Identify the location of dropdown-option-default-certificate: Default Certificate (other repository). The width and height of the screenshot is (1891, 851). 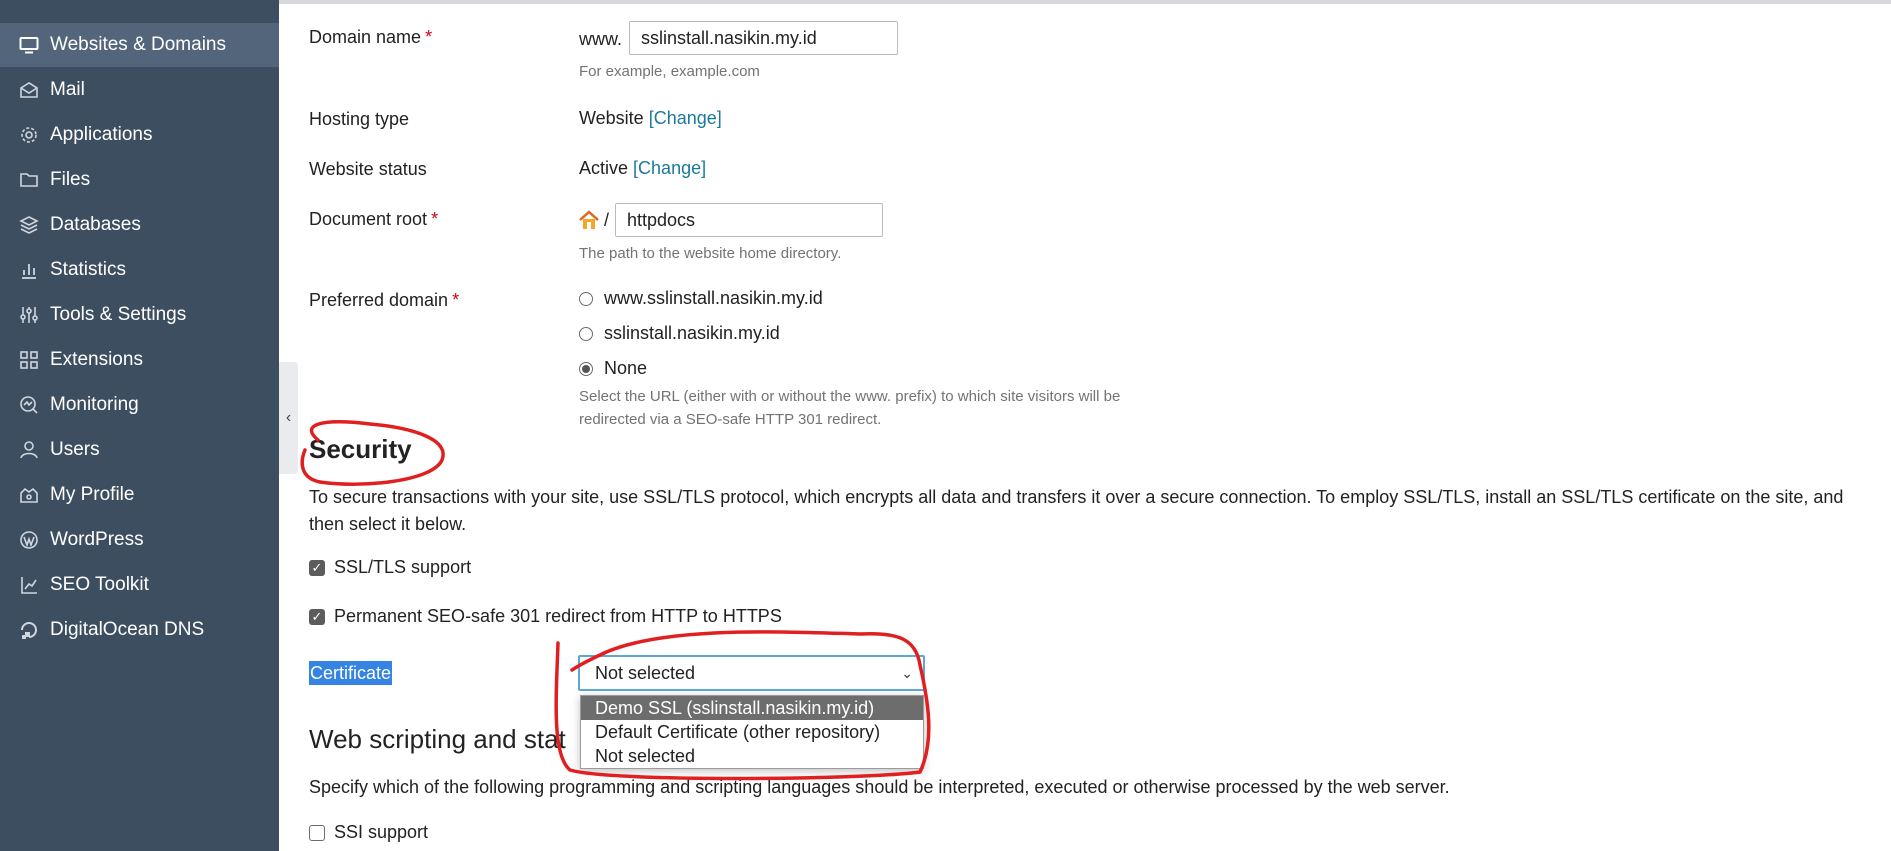
(752, 732).